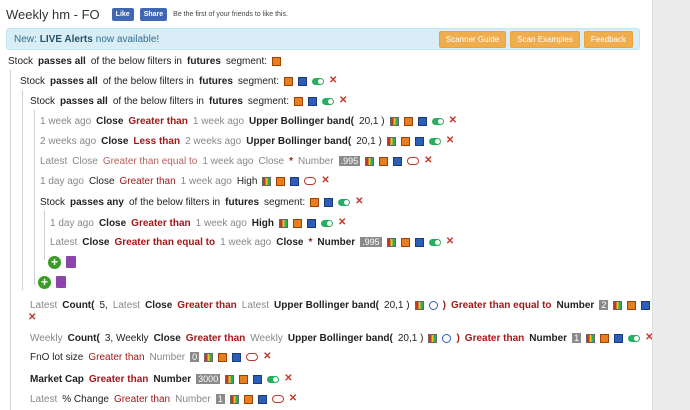 This screenshot has height=410, width=690. I want to click on scanner-guide-button: Scanner Guide, so click(472, 39).